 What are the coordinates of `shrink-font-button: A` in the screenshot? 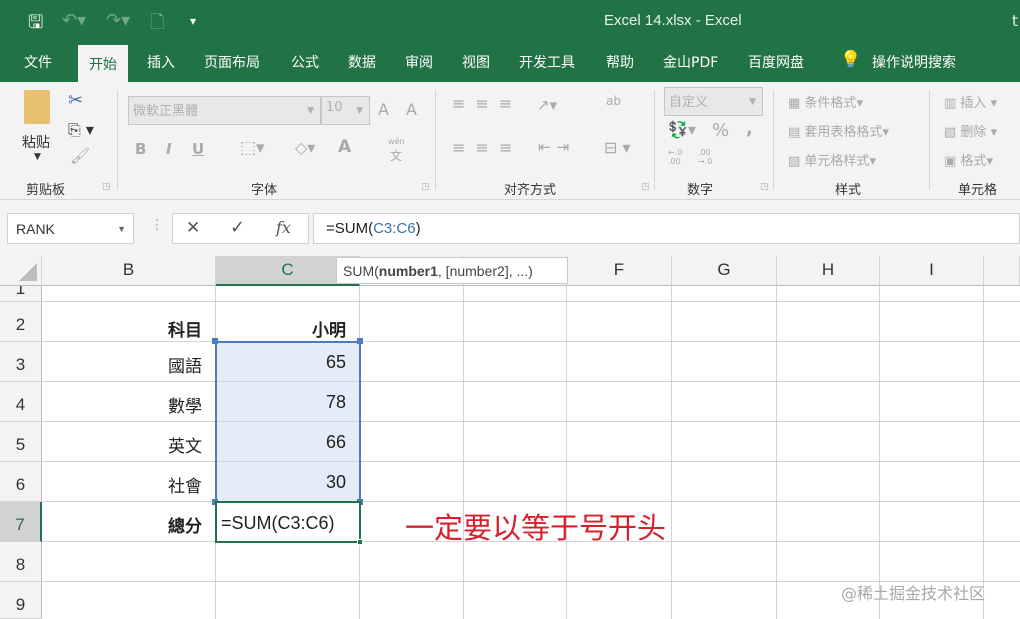 It's located at (411, 109).